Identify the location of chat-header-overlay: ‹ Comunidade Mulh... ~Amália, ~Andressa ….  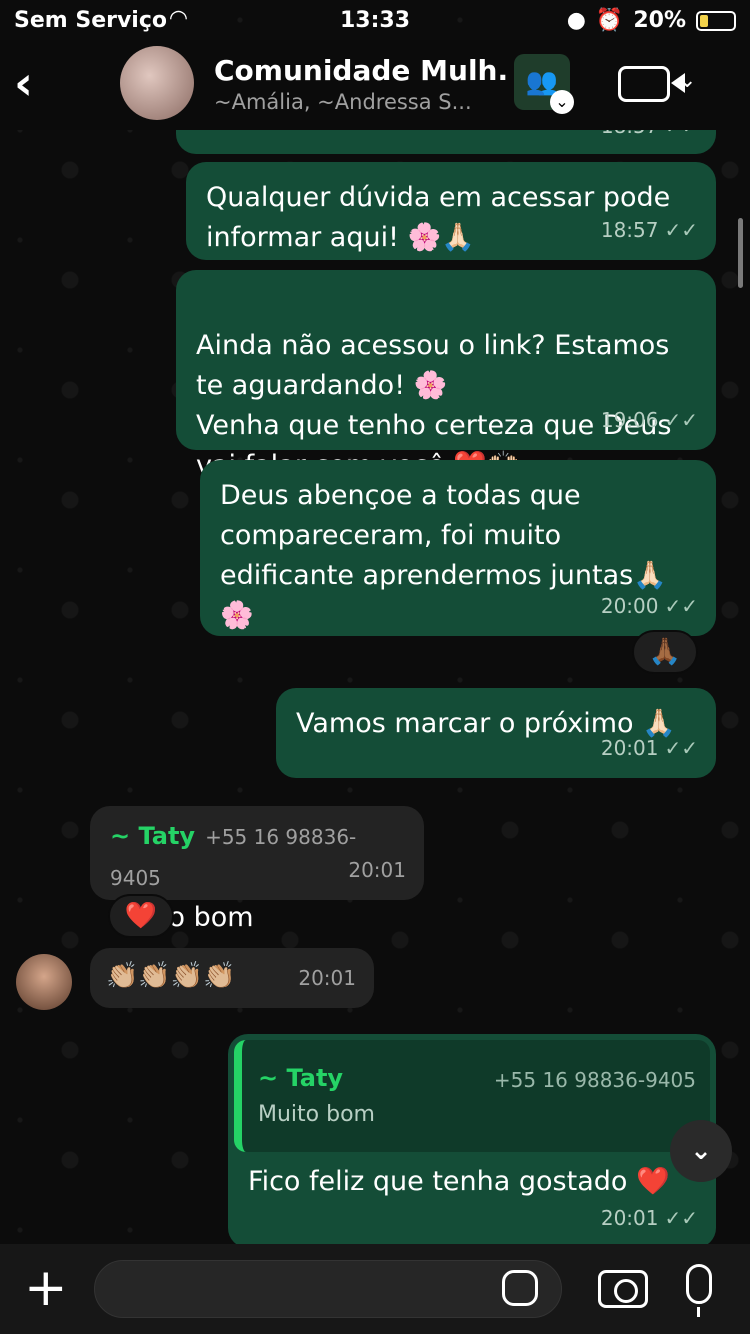
(375, 85).